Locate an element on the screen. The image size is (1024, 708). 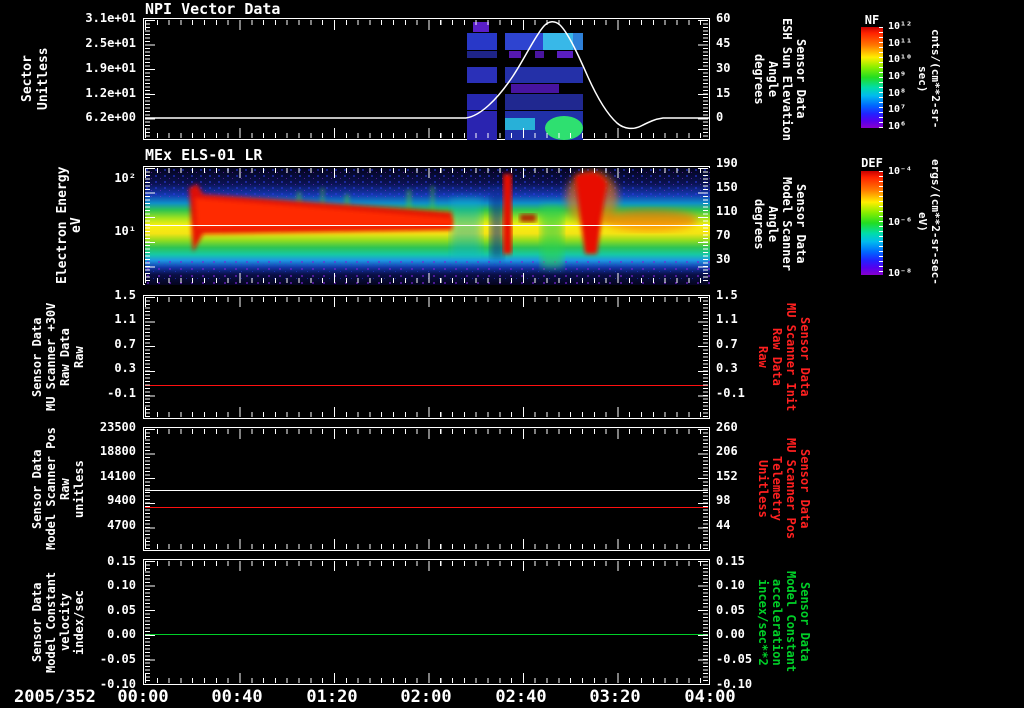
y-tick-label: 0.10 is located at coordinates (730, 585).